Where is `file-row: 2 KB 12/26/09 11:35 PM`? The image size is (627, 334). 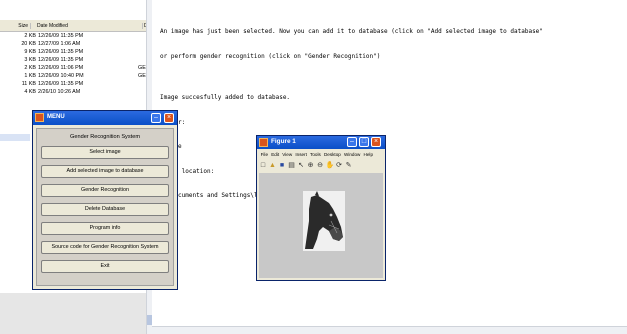 file-row: 2 KB 12/26/09 11:35 PM is located at coordinates (75, 36).